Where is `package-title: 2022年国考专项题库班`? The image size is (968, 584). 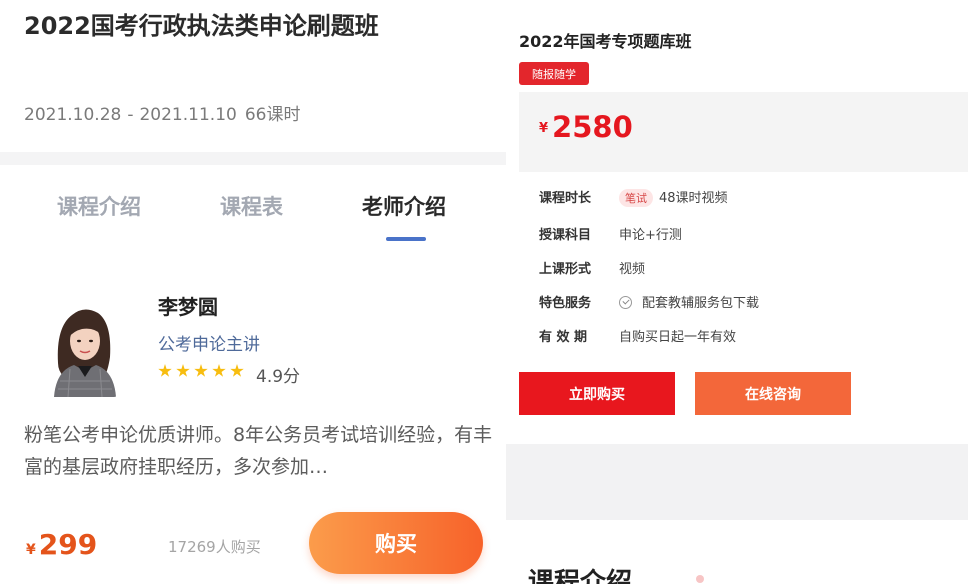
package-title: 2022年国考专项题库班 is located at coordinates (605, 41).